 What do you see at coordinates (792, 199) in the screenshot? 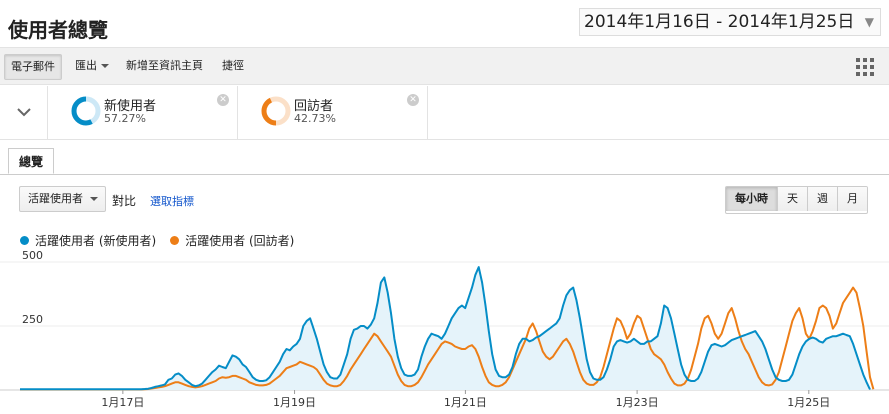
I see `granularity-day: 天` at bounding box center [792, 199].